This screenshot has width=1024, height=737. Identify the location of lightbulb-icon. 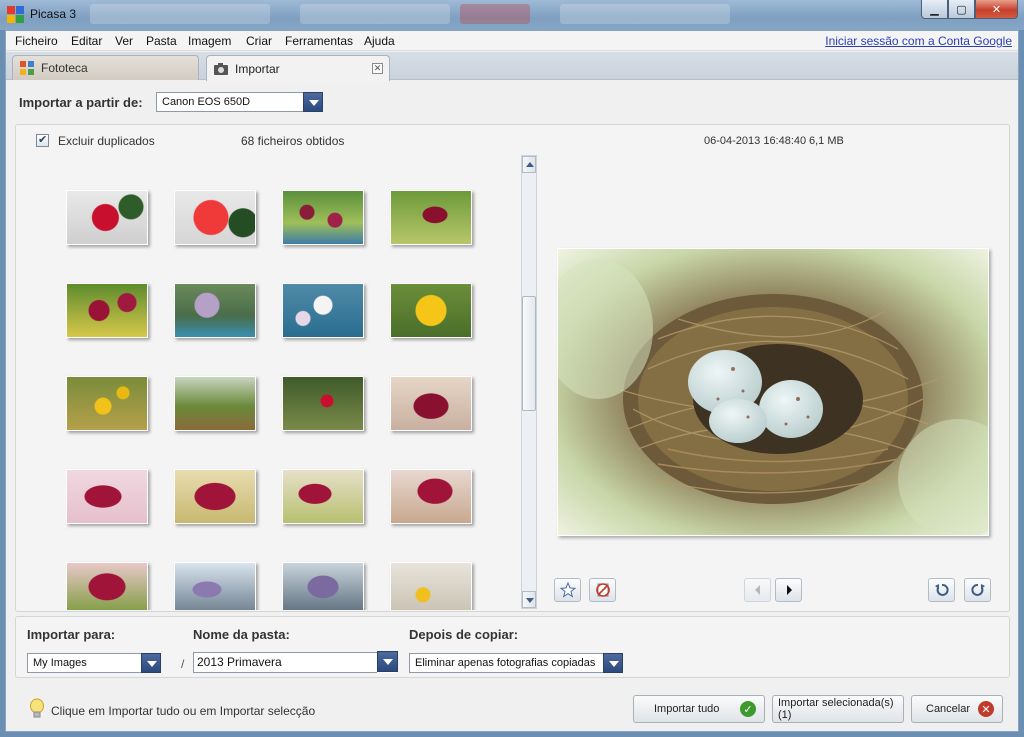
(37, 708).